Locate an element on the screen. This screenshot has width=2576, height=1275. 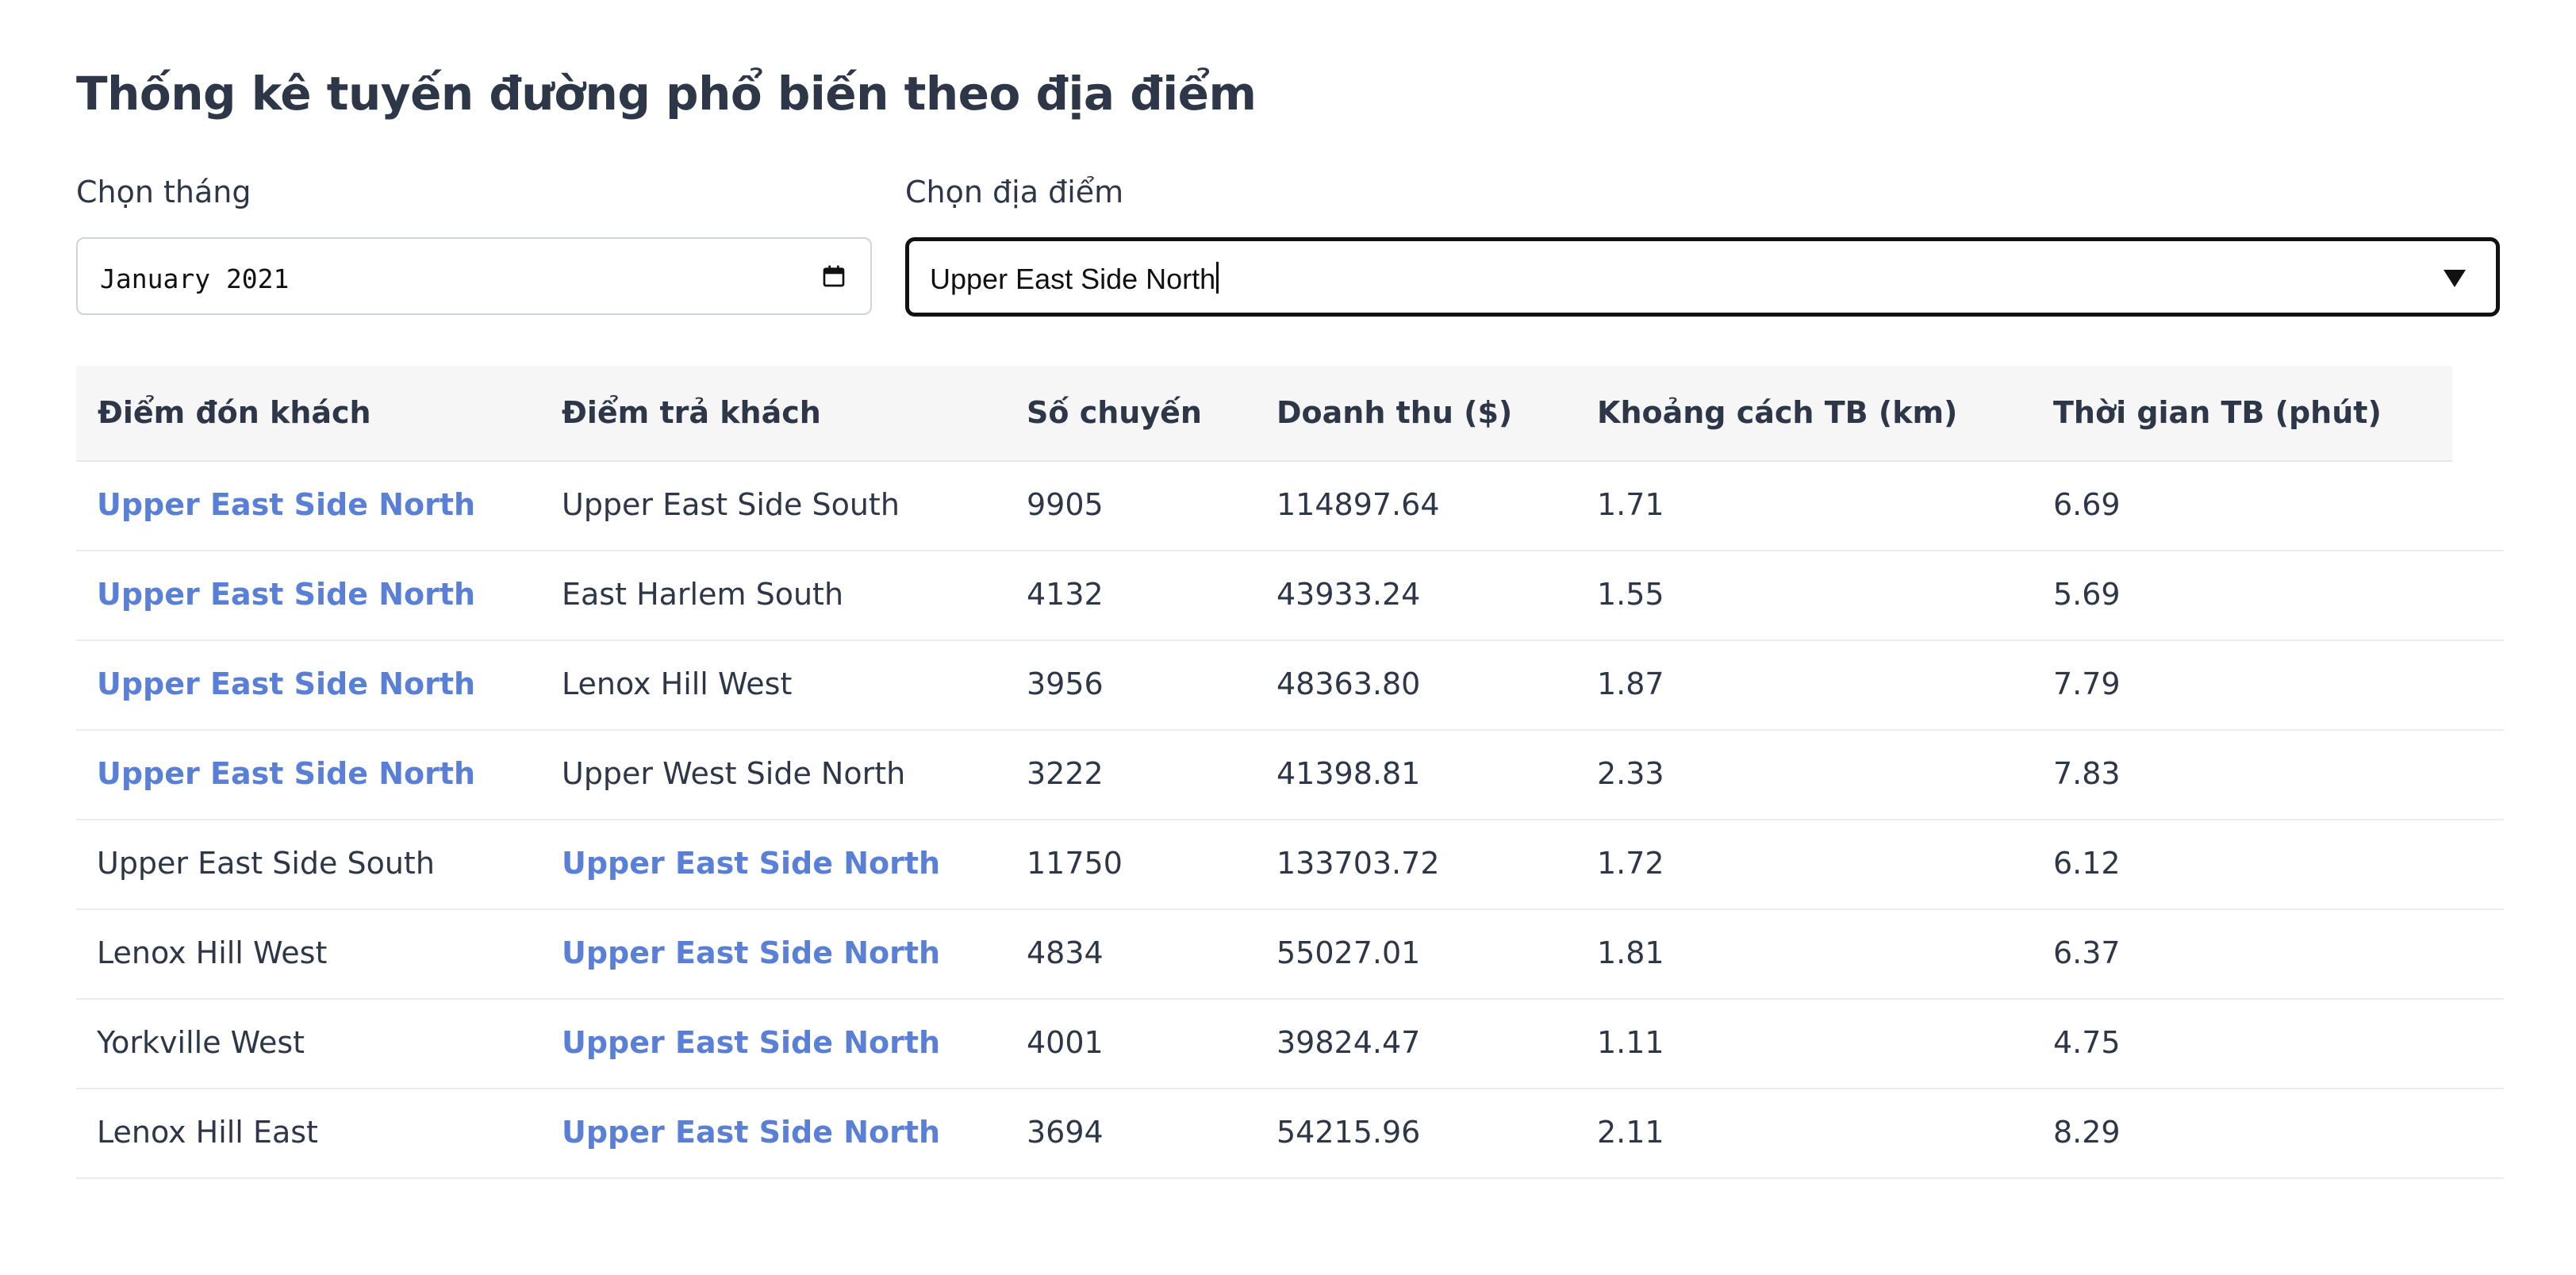
revenue-cell: 54215.96 is located at coordinates (1348, 1133).